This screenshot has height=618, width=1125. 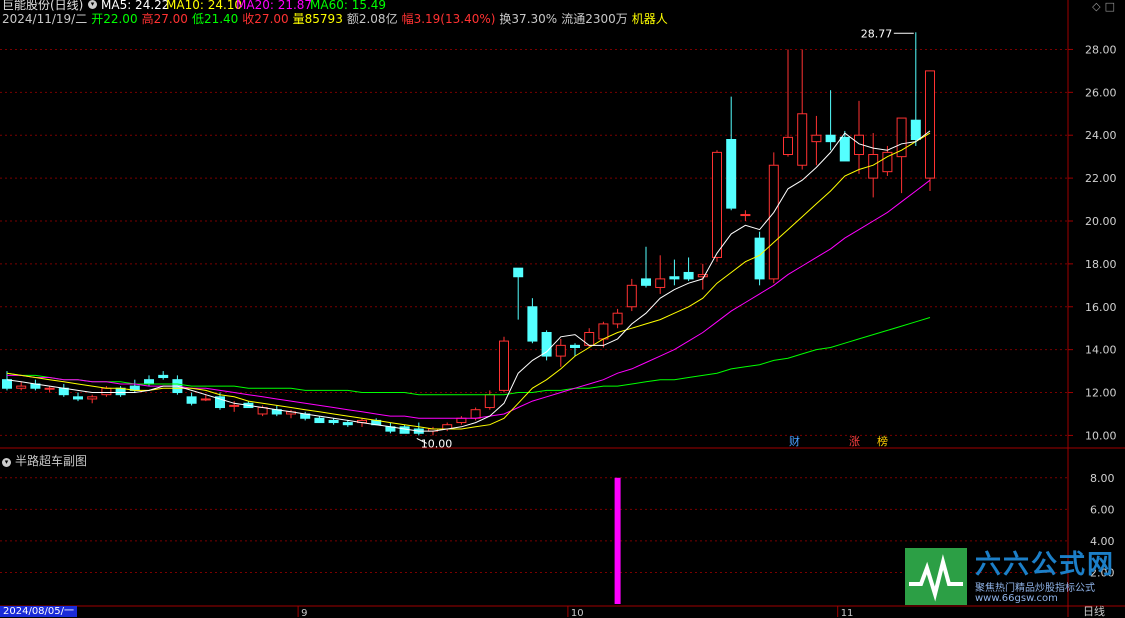 I want to click on brand-name: 六六公式网, so click(x=1045, y=565).